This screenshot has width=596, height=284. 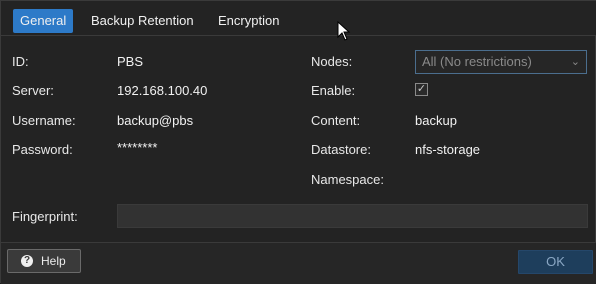 What do you see at coordinates (344, 31) in the screenshot?
I see `mouse-pointer-icon` at bounding box center [344, 31].